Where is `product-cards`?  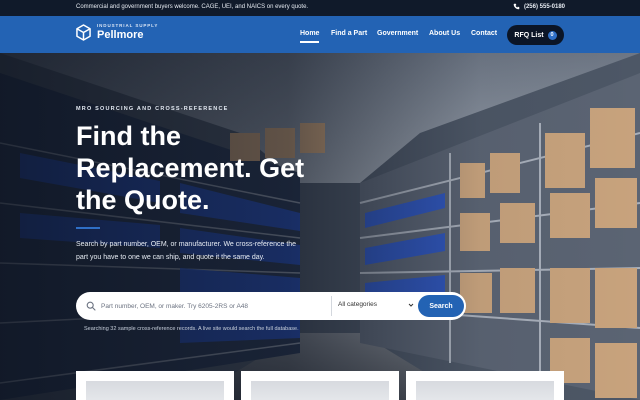 product-cards is located at coordinates (320, 385).